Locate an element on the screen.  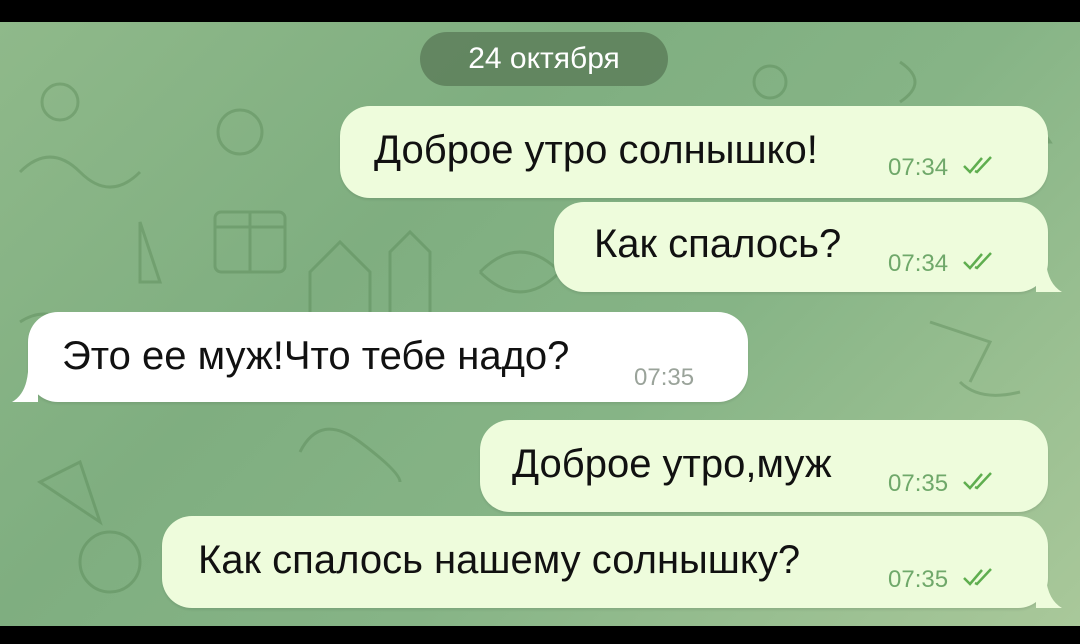
message-bubble-outgoing: Как спалось? 07:34 is located at coordinates (808, 247).